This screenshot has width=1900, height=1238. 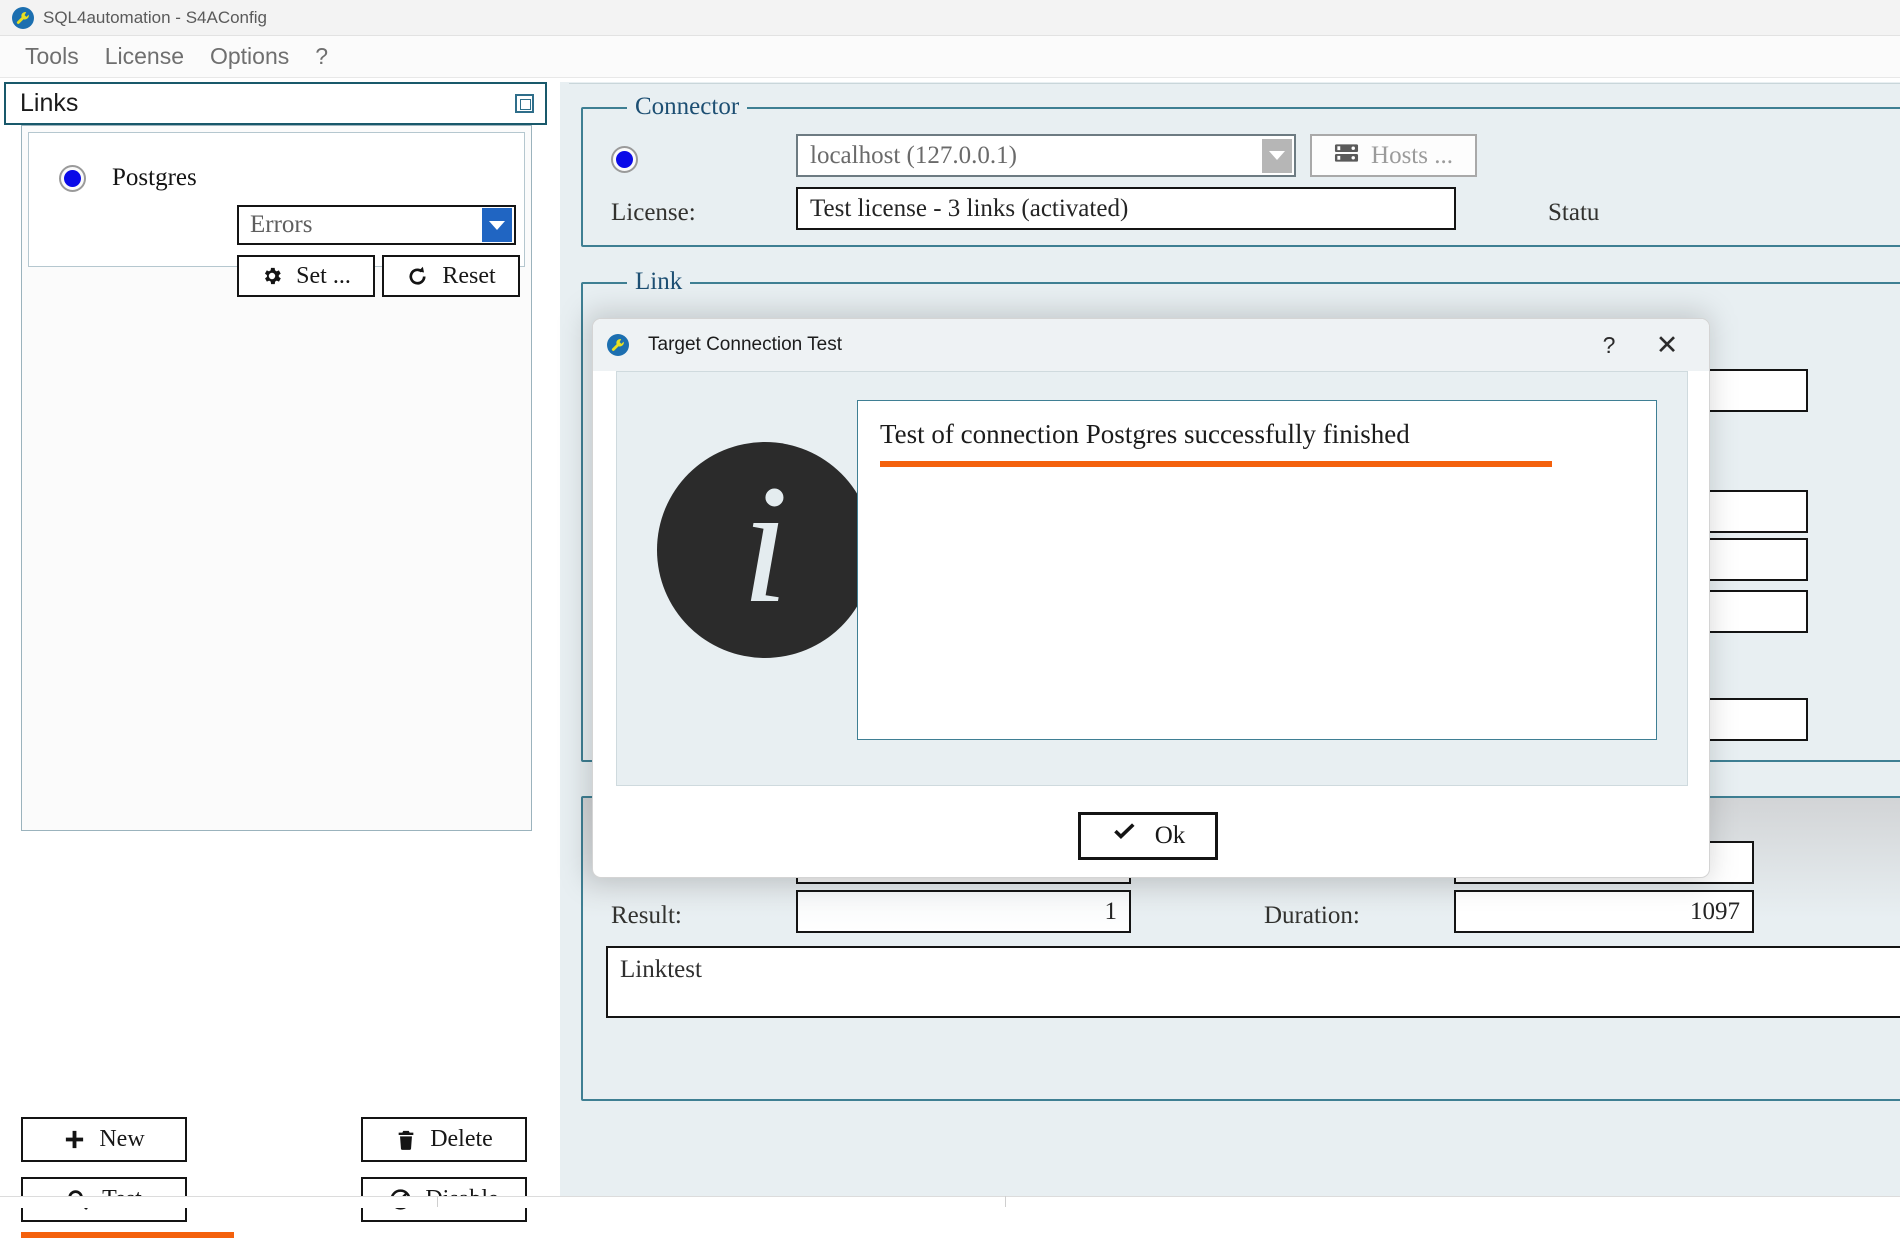 What do you see at coordinates (1216, 464) in the screenshot?
I see `dialog-message-highlight` at bounding box center [1216, 464].